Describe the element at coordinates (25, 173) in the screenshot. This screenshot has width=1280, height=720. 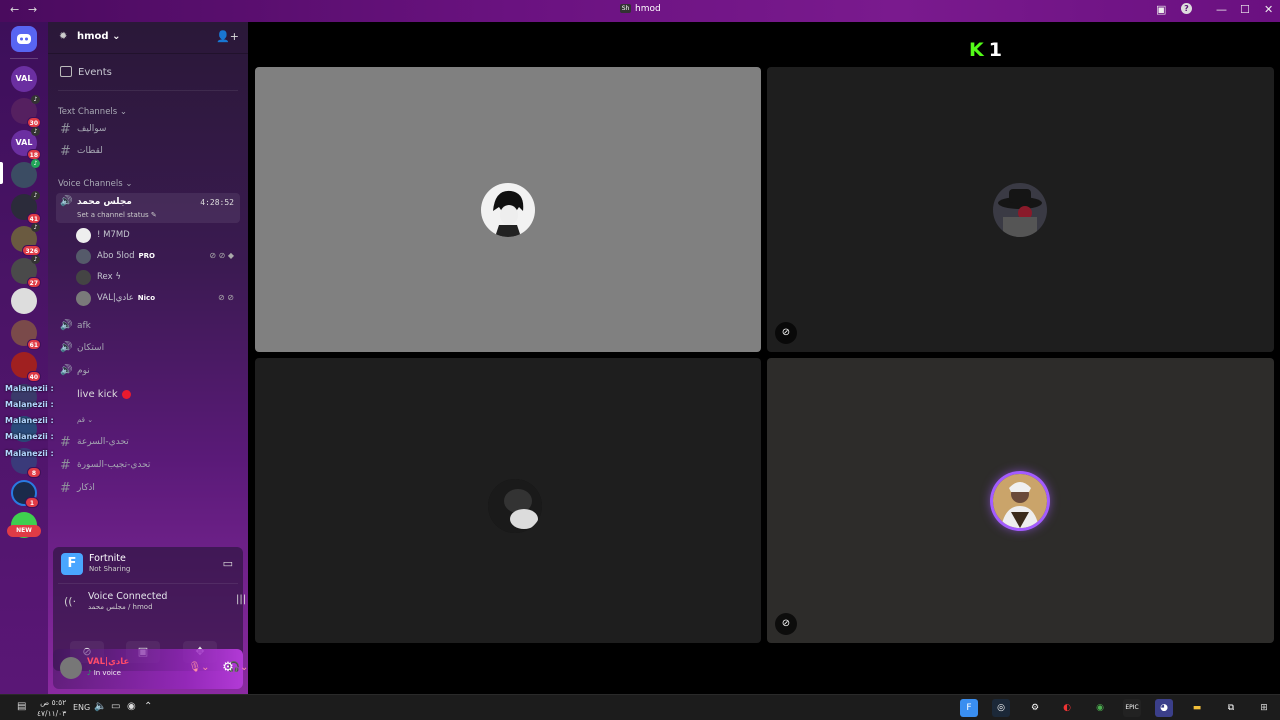
I see `server-hmod-icon: ♪` at that location.